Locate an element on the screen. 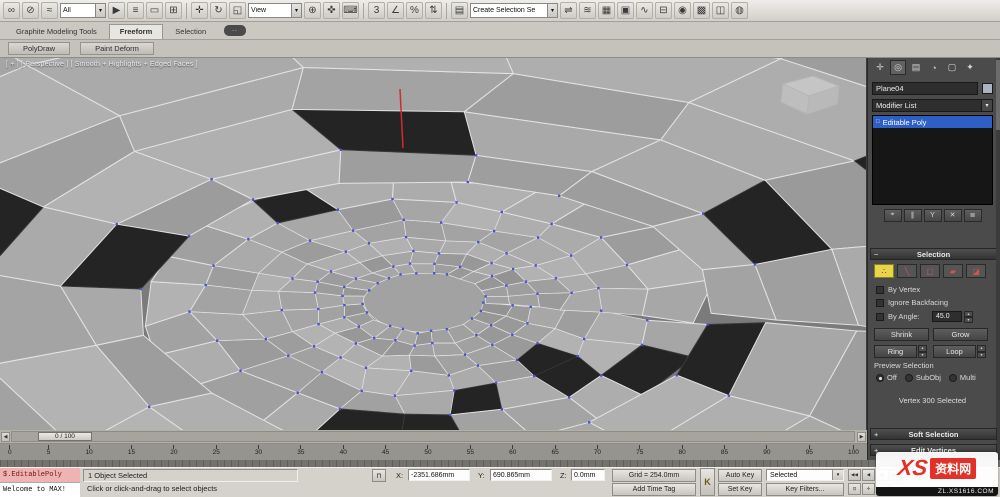 This screenshot has width=1000, height=497. select-by-name-icon: ≡ is located at coordinates (135, 10).